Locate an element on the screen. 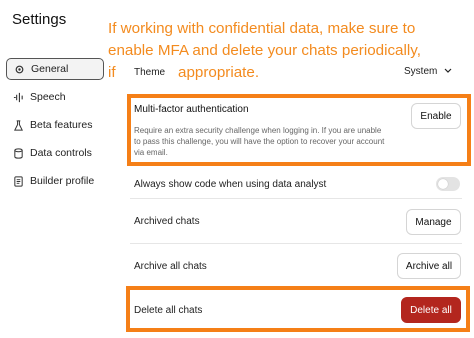 The width and height of the screenshot is (474, 338). archived-chats-label: Archived chats is located at coordinates (167, 221).